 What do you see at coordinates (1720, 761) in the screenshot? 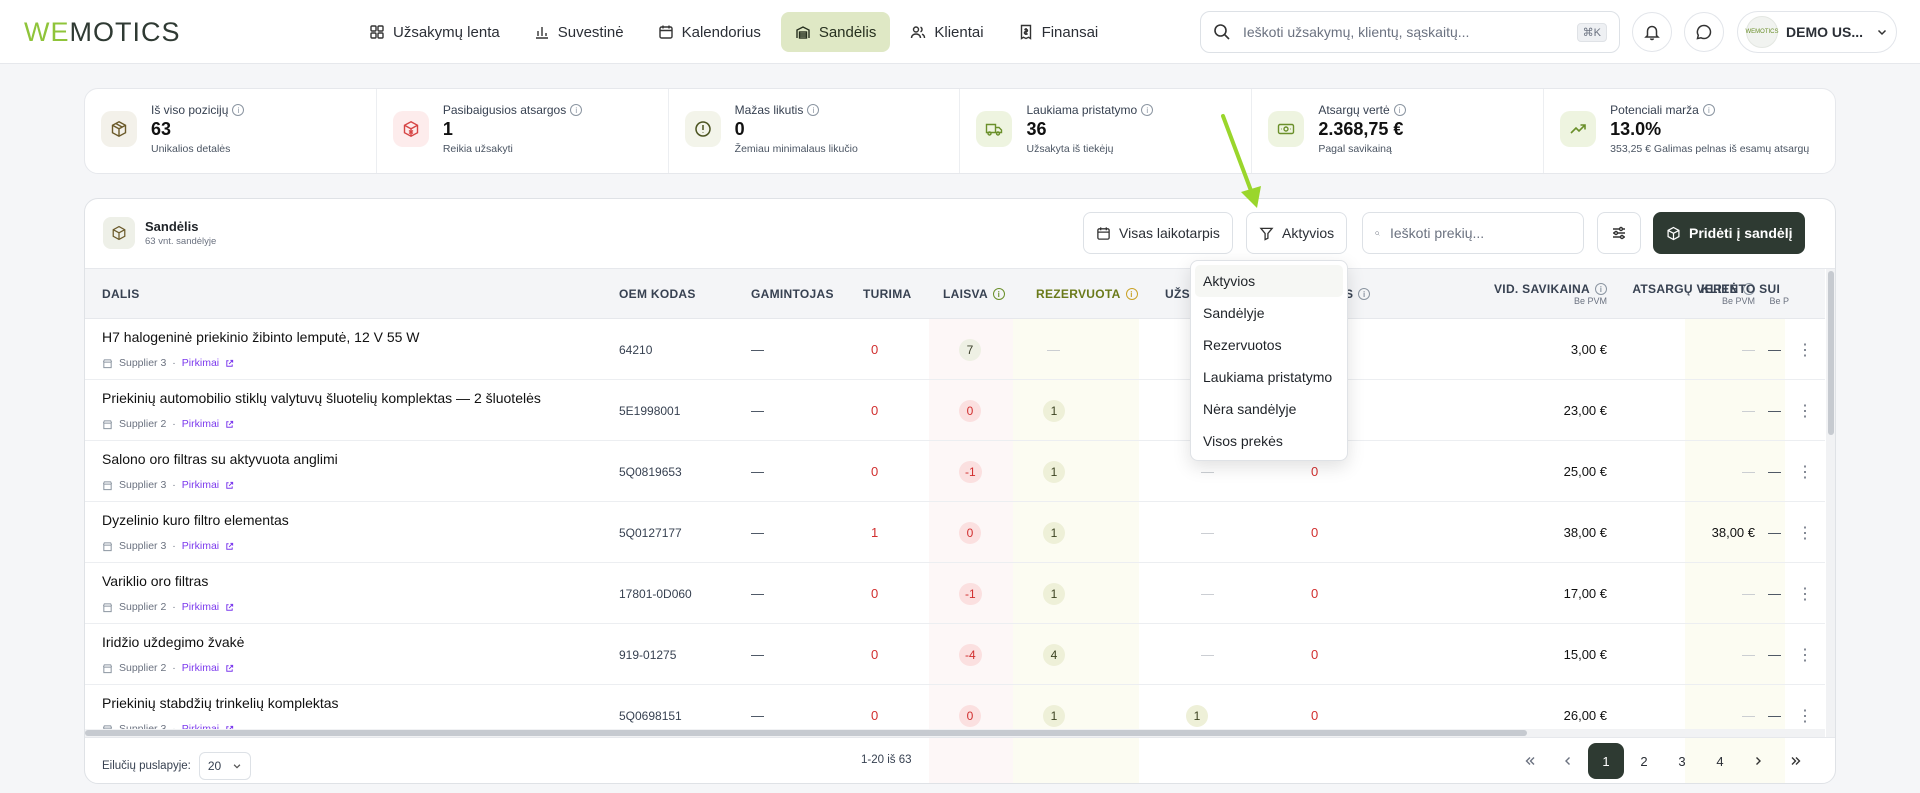
I see `page-button-4: 4` at bounding box center [1720, 761].